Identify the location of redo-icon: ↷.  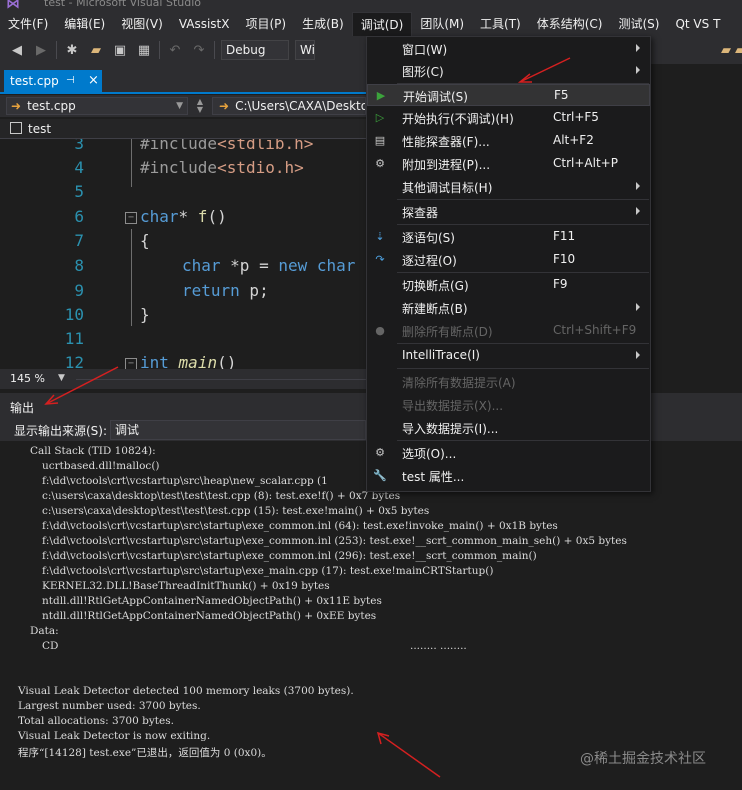
(199, 50).